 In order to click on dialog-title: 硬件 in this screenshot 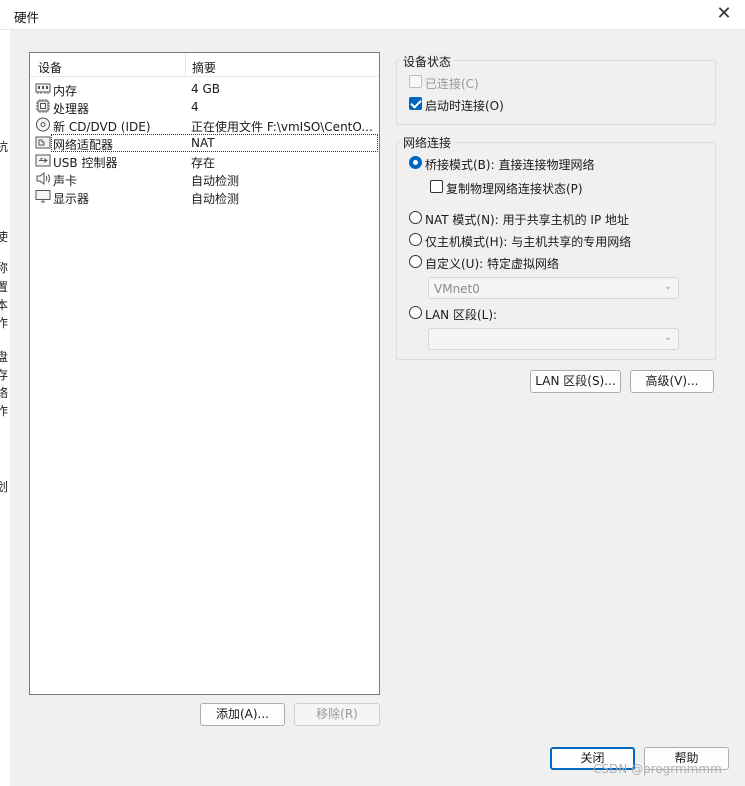, I will do `click(27, 17)`.